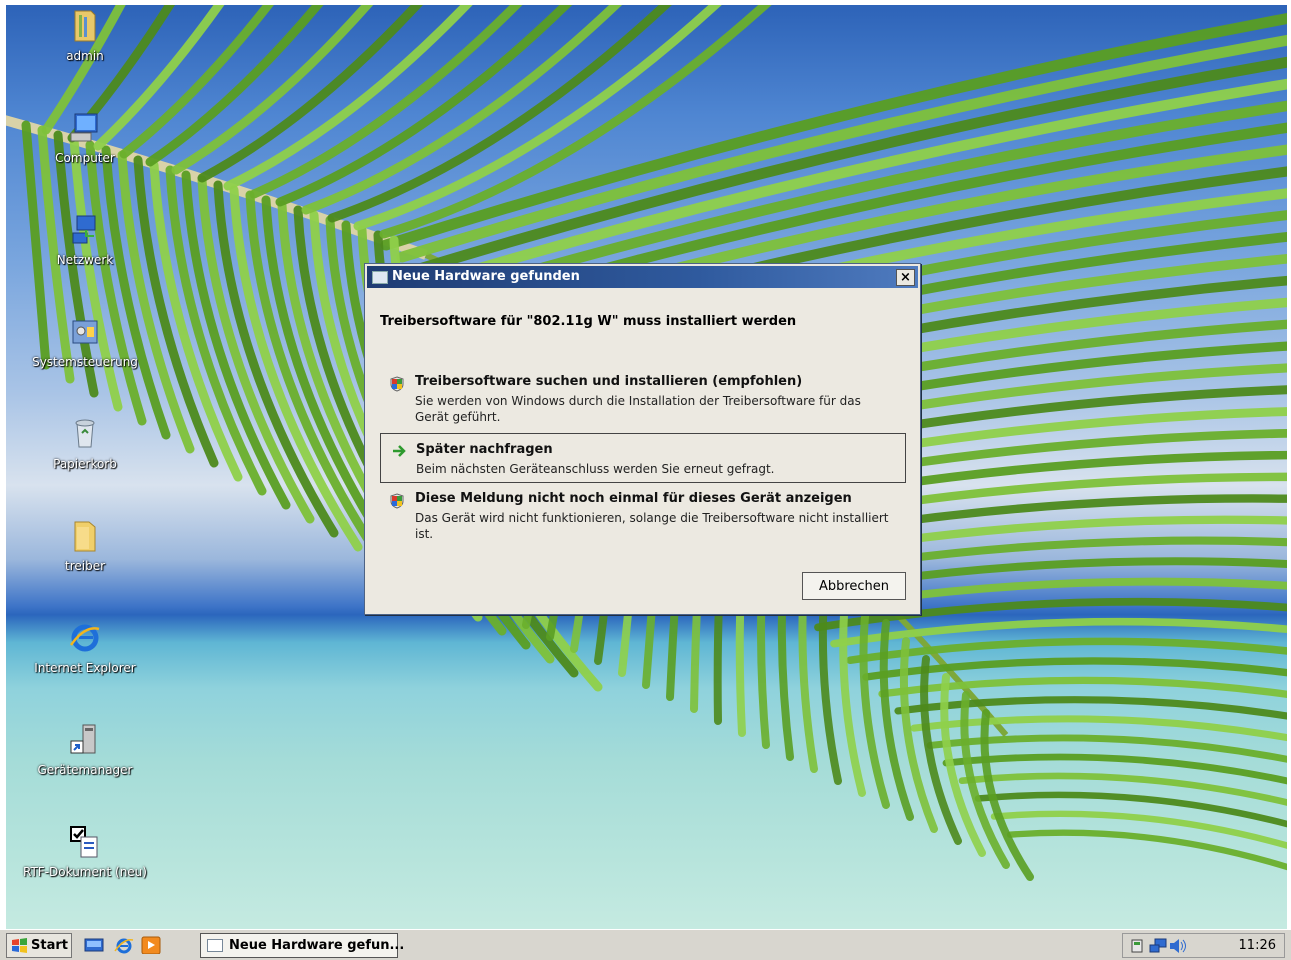 The width and height of the screenshot is (1291, 960). I want to click on desktop-icon-label: Internet Explorer, so click(85, 668).